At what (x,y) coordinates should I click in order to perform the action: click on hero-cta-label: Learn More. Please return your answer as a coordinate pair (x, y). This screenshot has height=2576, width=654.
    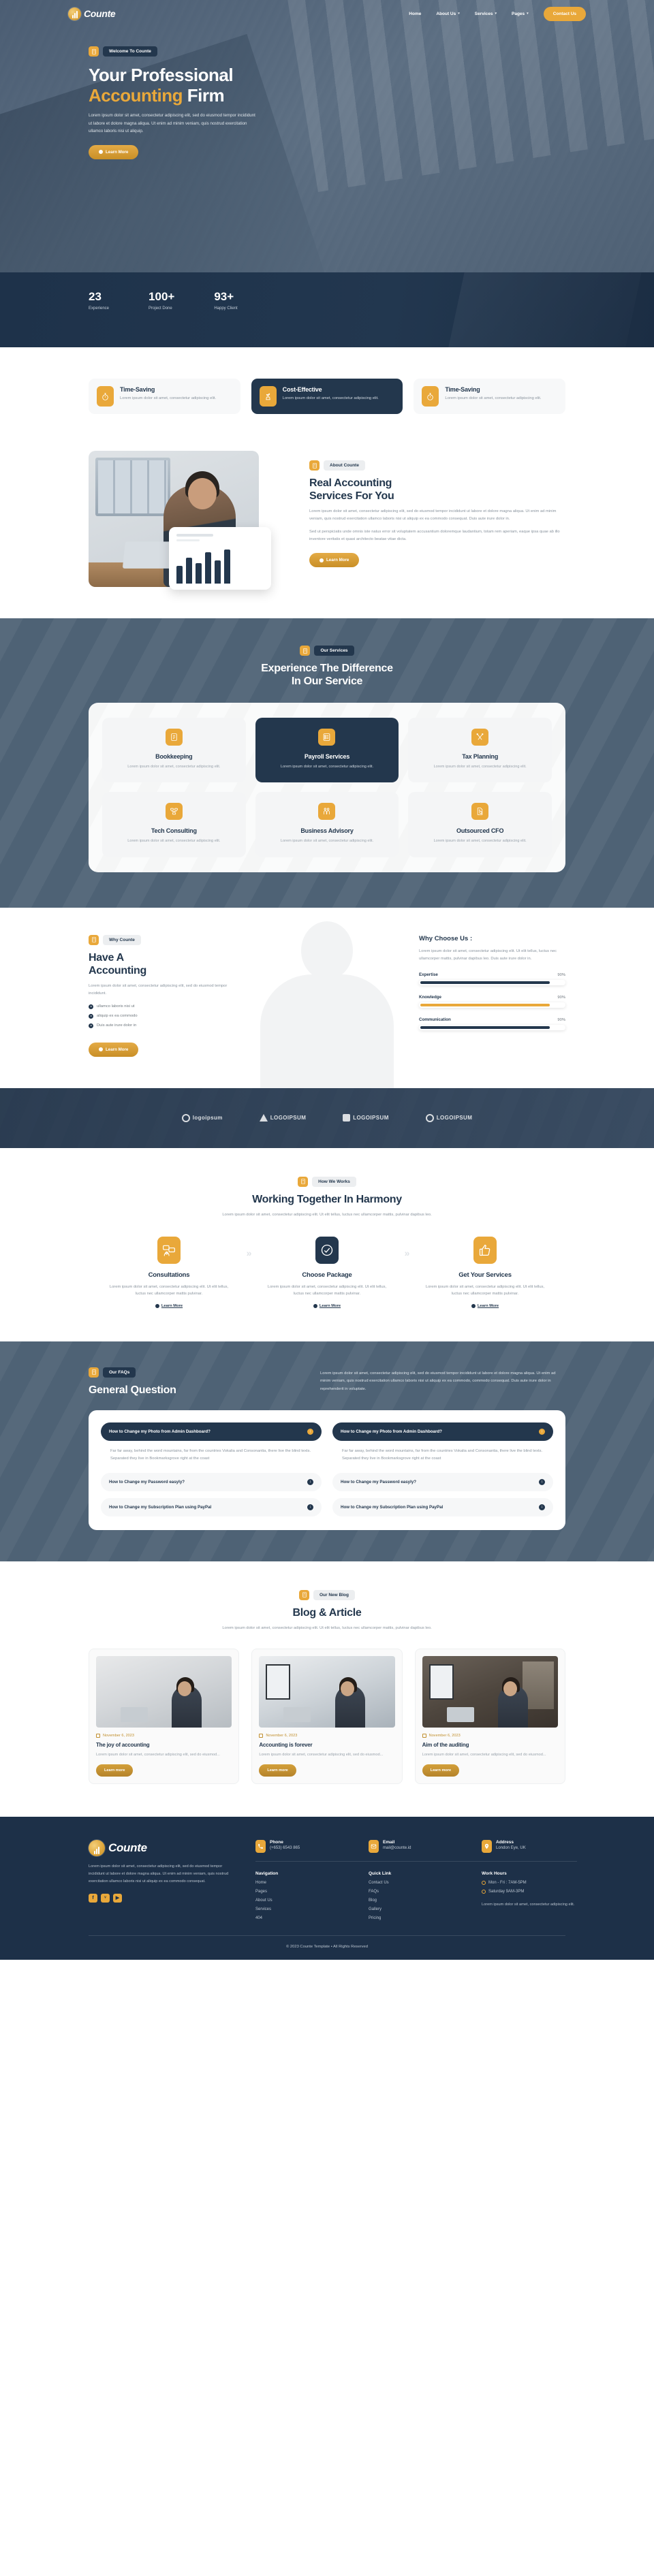
    Looking at the image, I should click on (118, 152).